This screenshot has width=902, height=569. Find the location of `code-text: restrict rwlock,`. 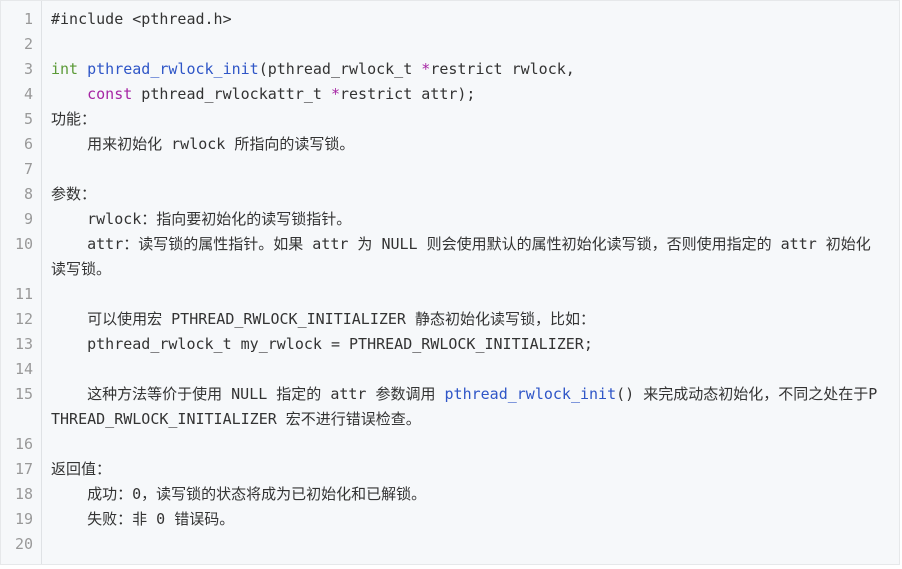

code-text: restrict rwlock, is located at coordinates (502, 69).